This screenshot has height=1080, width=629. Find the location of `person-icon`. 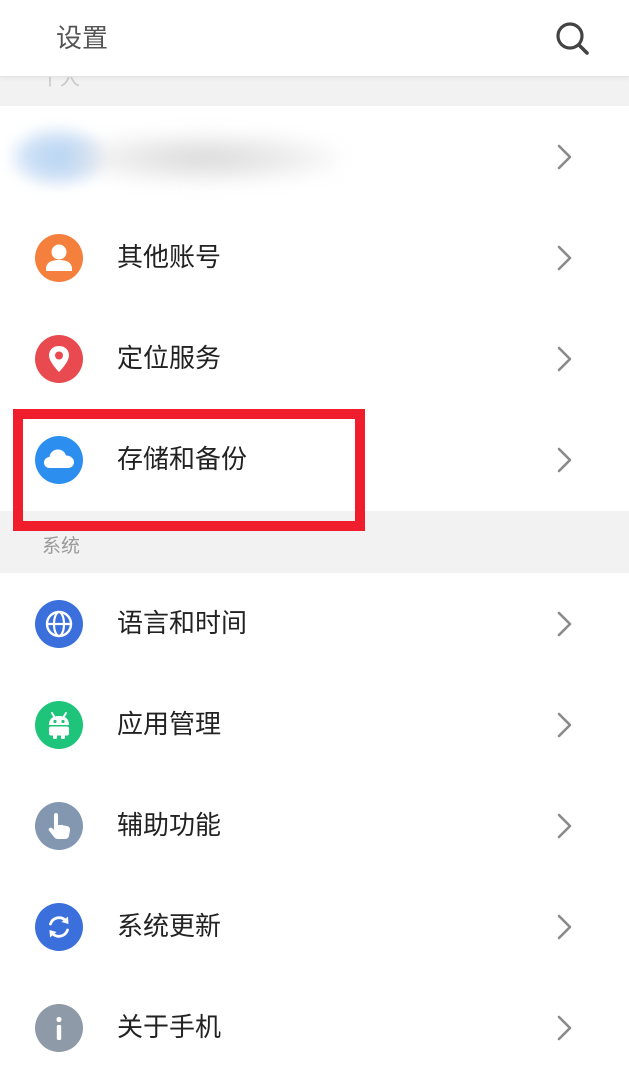

person-icon is located at coordinates (59, 257).